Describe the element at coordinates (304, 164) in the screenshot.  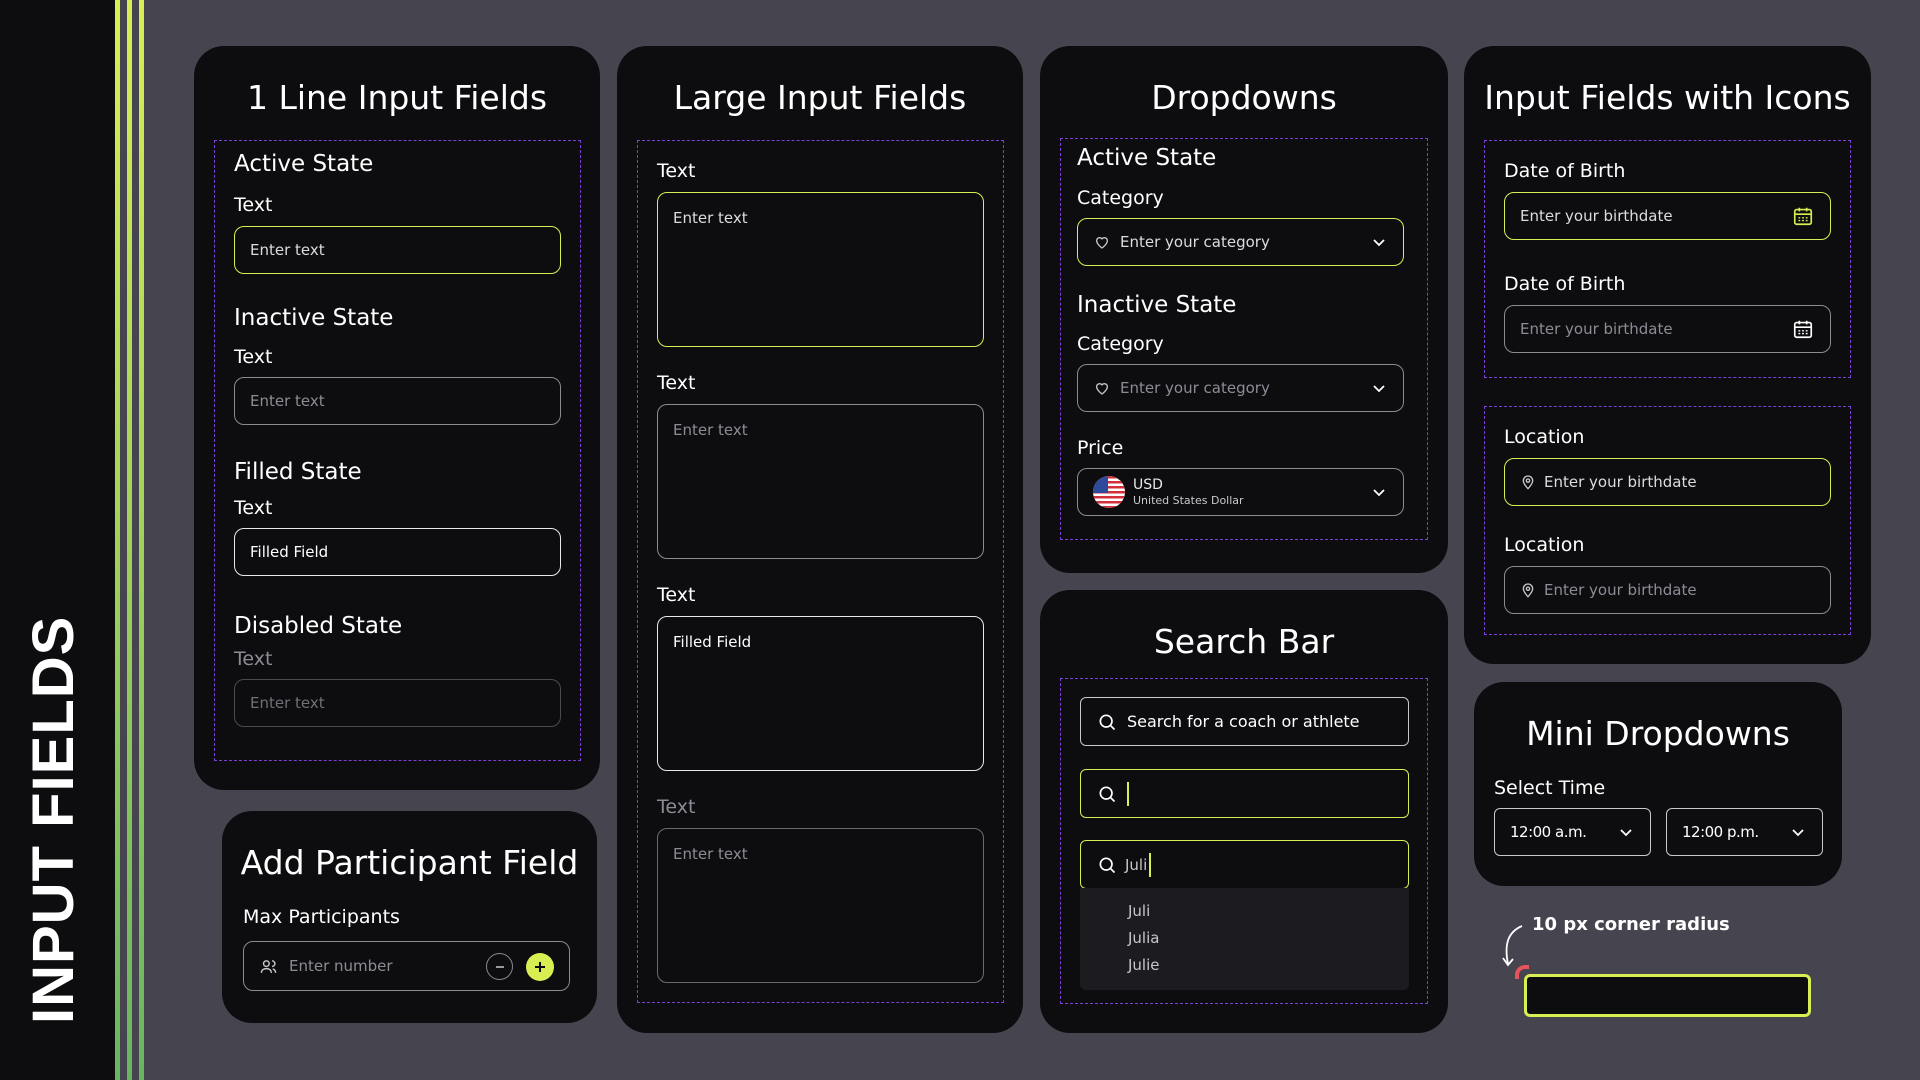
I see `state-heading: Active State` at that location.